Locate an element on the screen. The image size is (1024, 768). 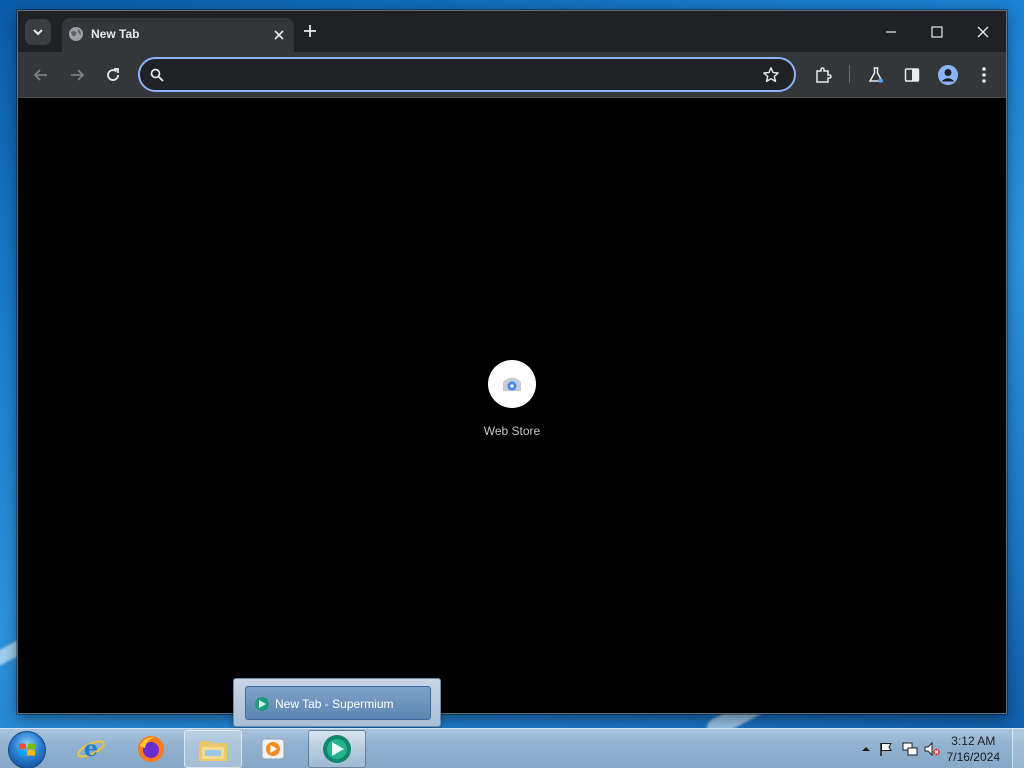
more-menu-icon is located at coordinates (984, 75).